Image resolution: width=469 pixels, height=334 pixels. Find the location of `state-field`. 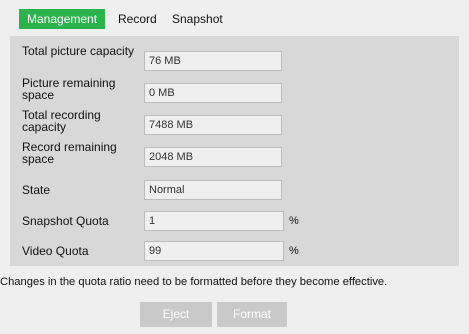

state-field is located at coordinates (213, 190).